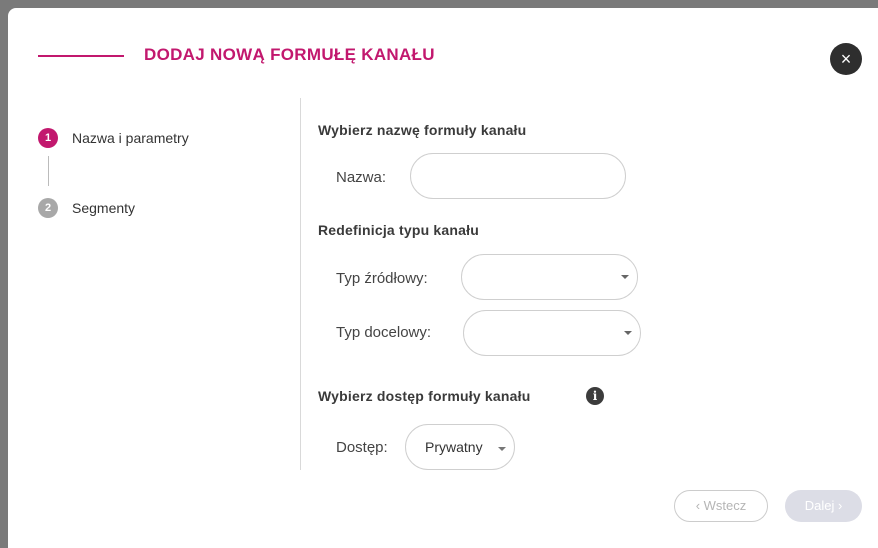  I want to click on access-label: Dostęp:, so click(362, 447).